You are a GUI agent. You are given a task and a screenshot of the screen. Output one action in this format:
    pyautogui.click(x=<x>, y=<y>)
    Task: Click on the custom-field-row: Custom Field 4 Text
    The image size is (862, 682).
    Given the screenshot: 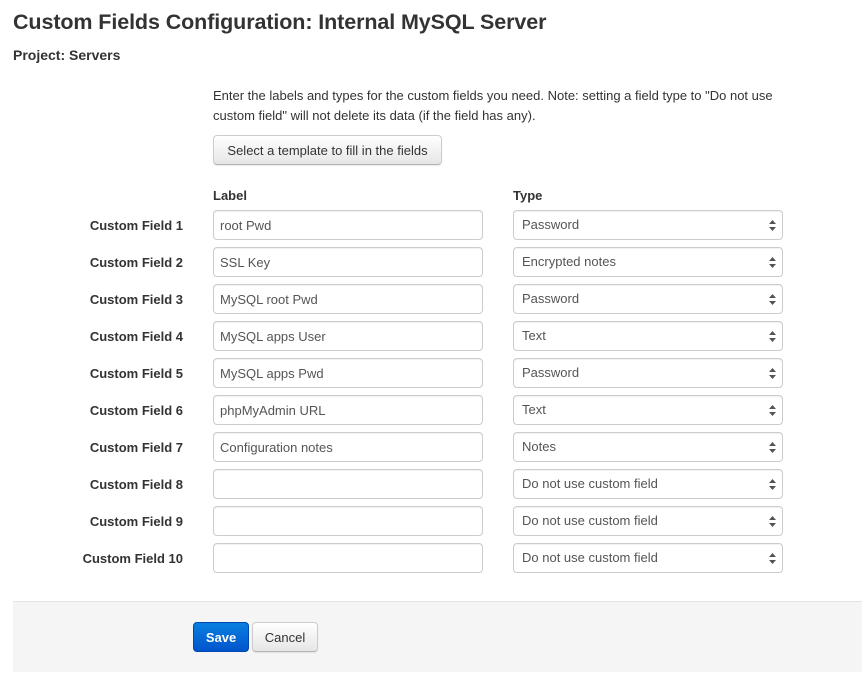 What is the action you would take?
    pyautogui.click(x=431, y=339)
    